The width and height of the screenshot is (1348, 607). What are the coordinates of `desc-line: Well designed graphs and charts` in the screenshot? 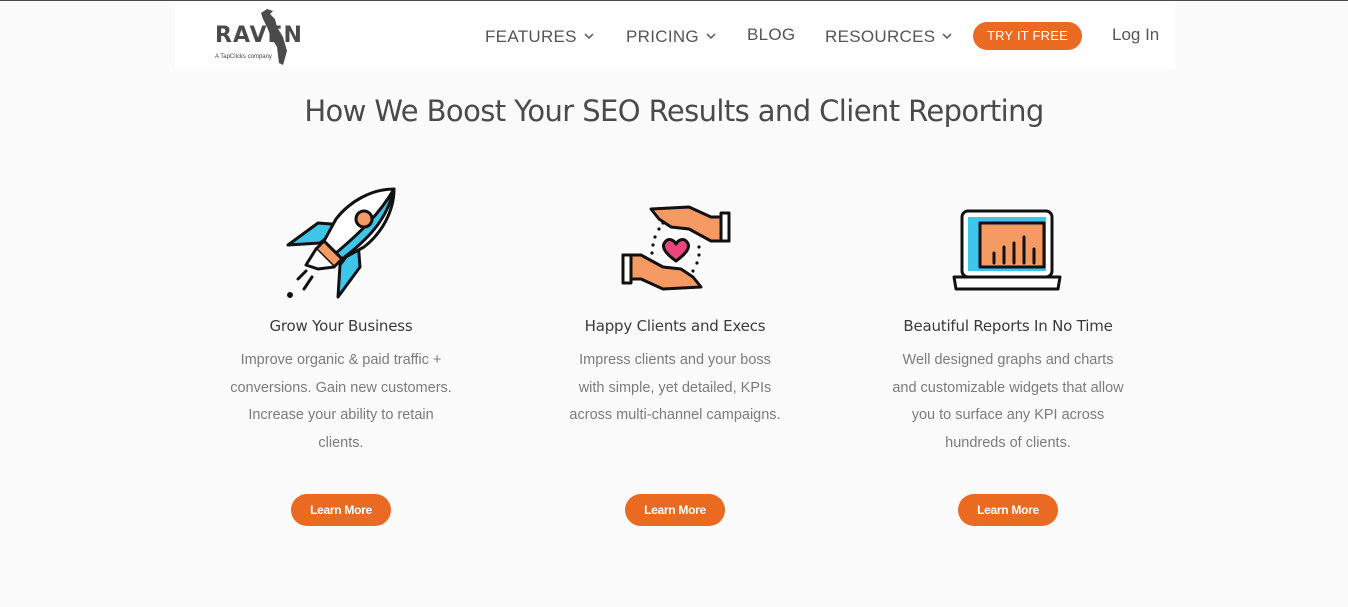 It's located at (1008, 360).